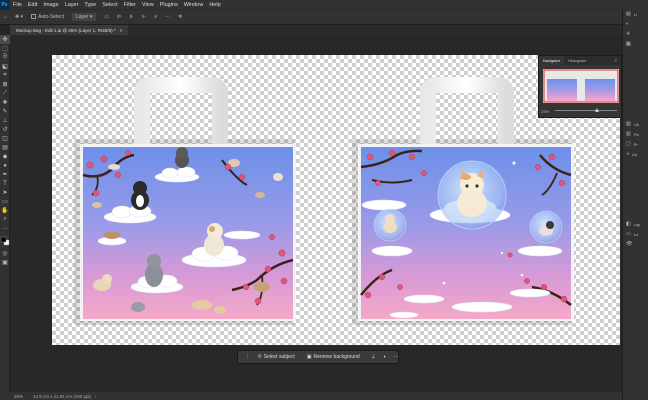 The width and height of the screenshot is (648, 400). I want to click on navigator-panel: Navigator Histogram ≡ 25%, so click(580, 86).